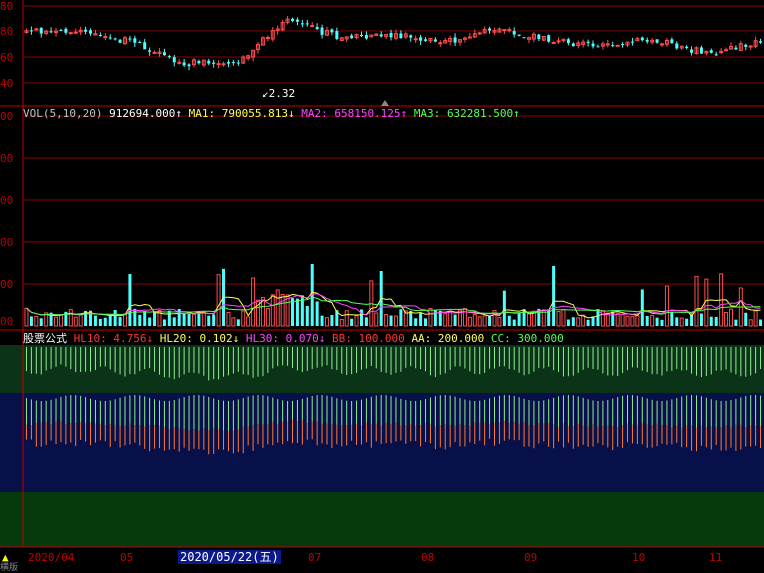 The width and height of the screenshot is (764, 573). Describe the element at coordinates (229, 557) in the screenshot. I see `selected-date-label: 2020/05/22(五)` at that location.